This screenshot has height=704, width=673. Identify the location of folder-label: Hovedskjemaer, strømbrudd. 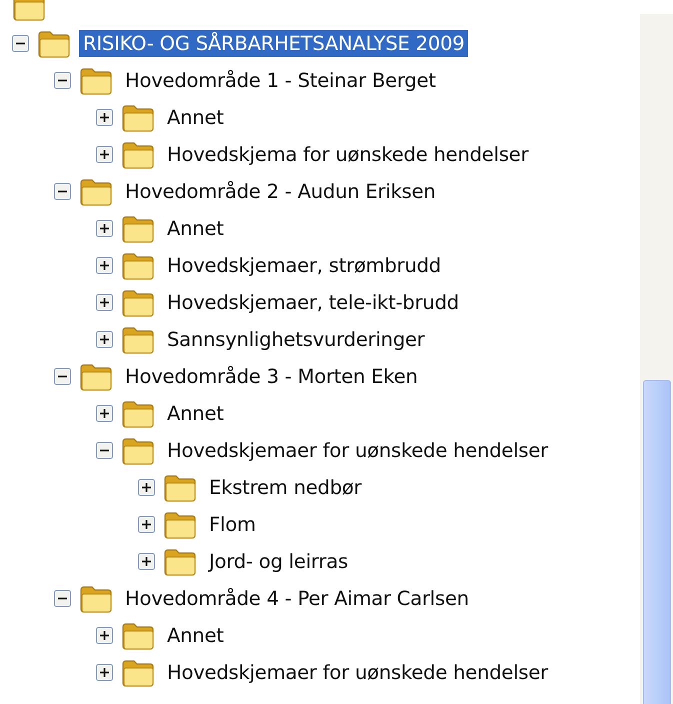
(304, 265).